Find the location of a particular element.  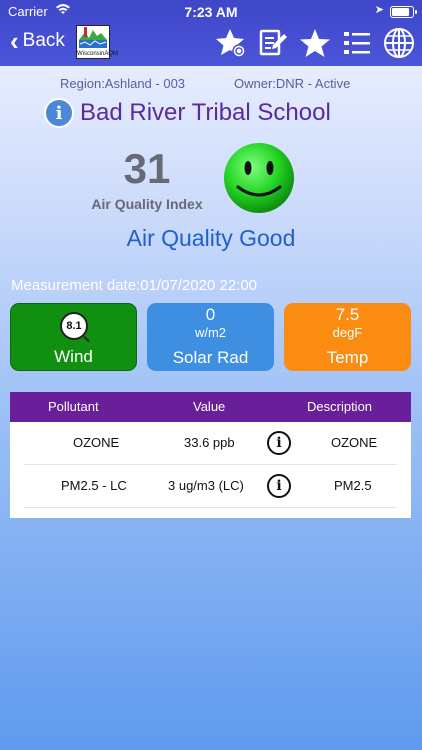

table-row: OZONE 33.6 ppb i OZONE is located at coordinates (210, 443).